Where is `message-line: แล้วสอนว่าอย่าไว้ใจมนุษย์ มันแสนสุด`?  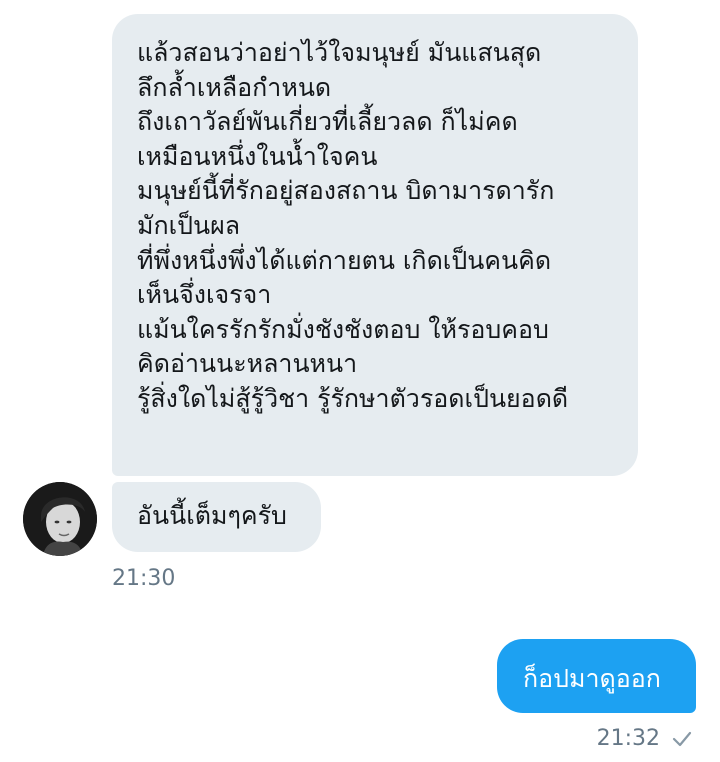
message-line: แล้วสอนว่าอย่าไว้ใจมนุษย์ มันแสนสุด is located at coordinates (339, 52).